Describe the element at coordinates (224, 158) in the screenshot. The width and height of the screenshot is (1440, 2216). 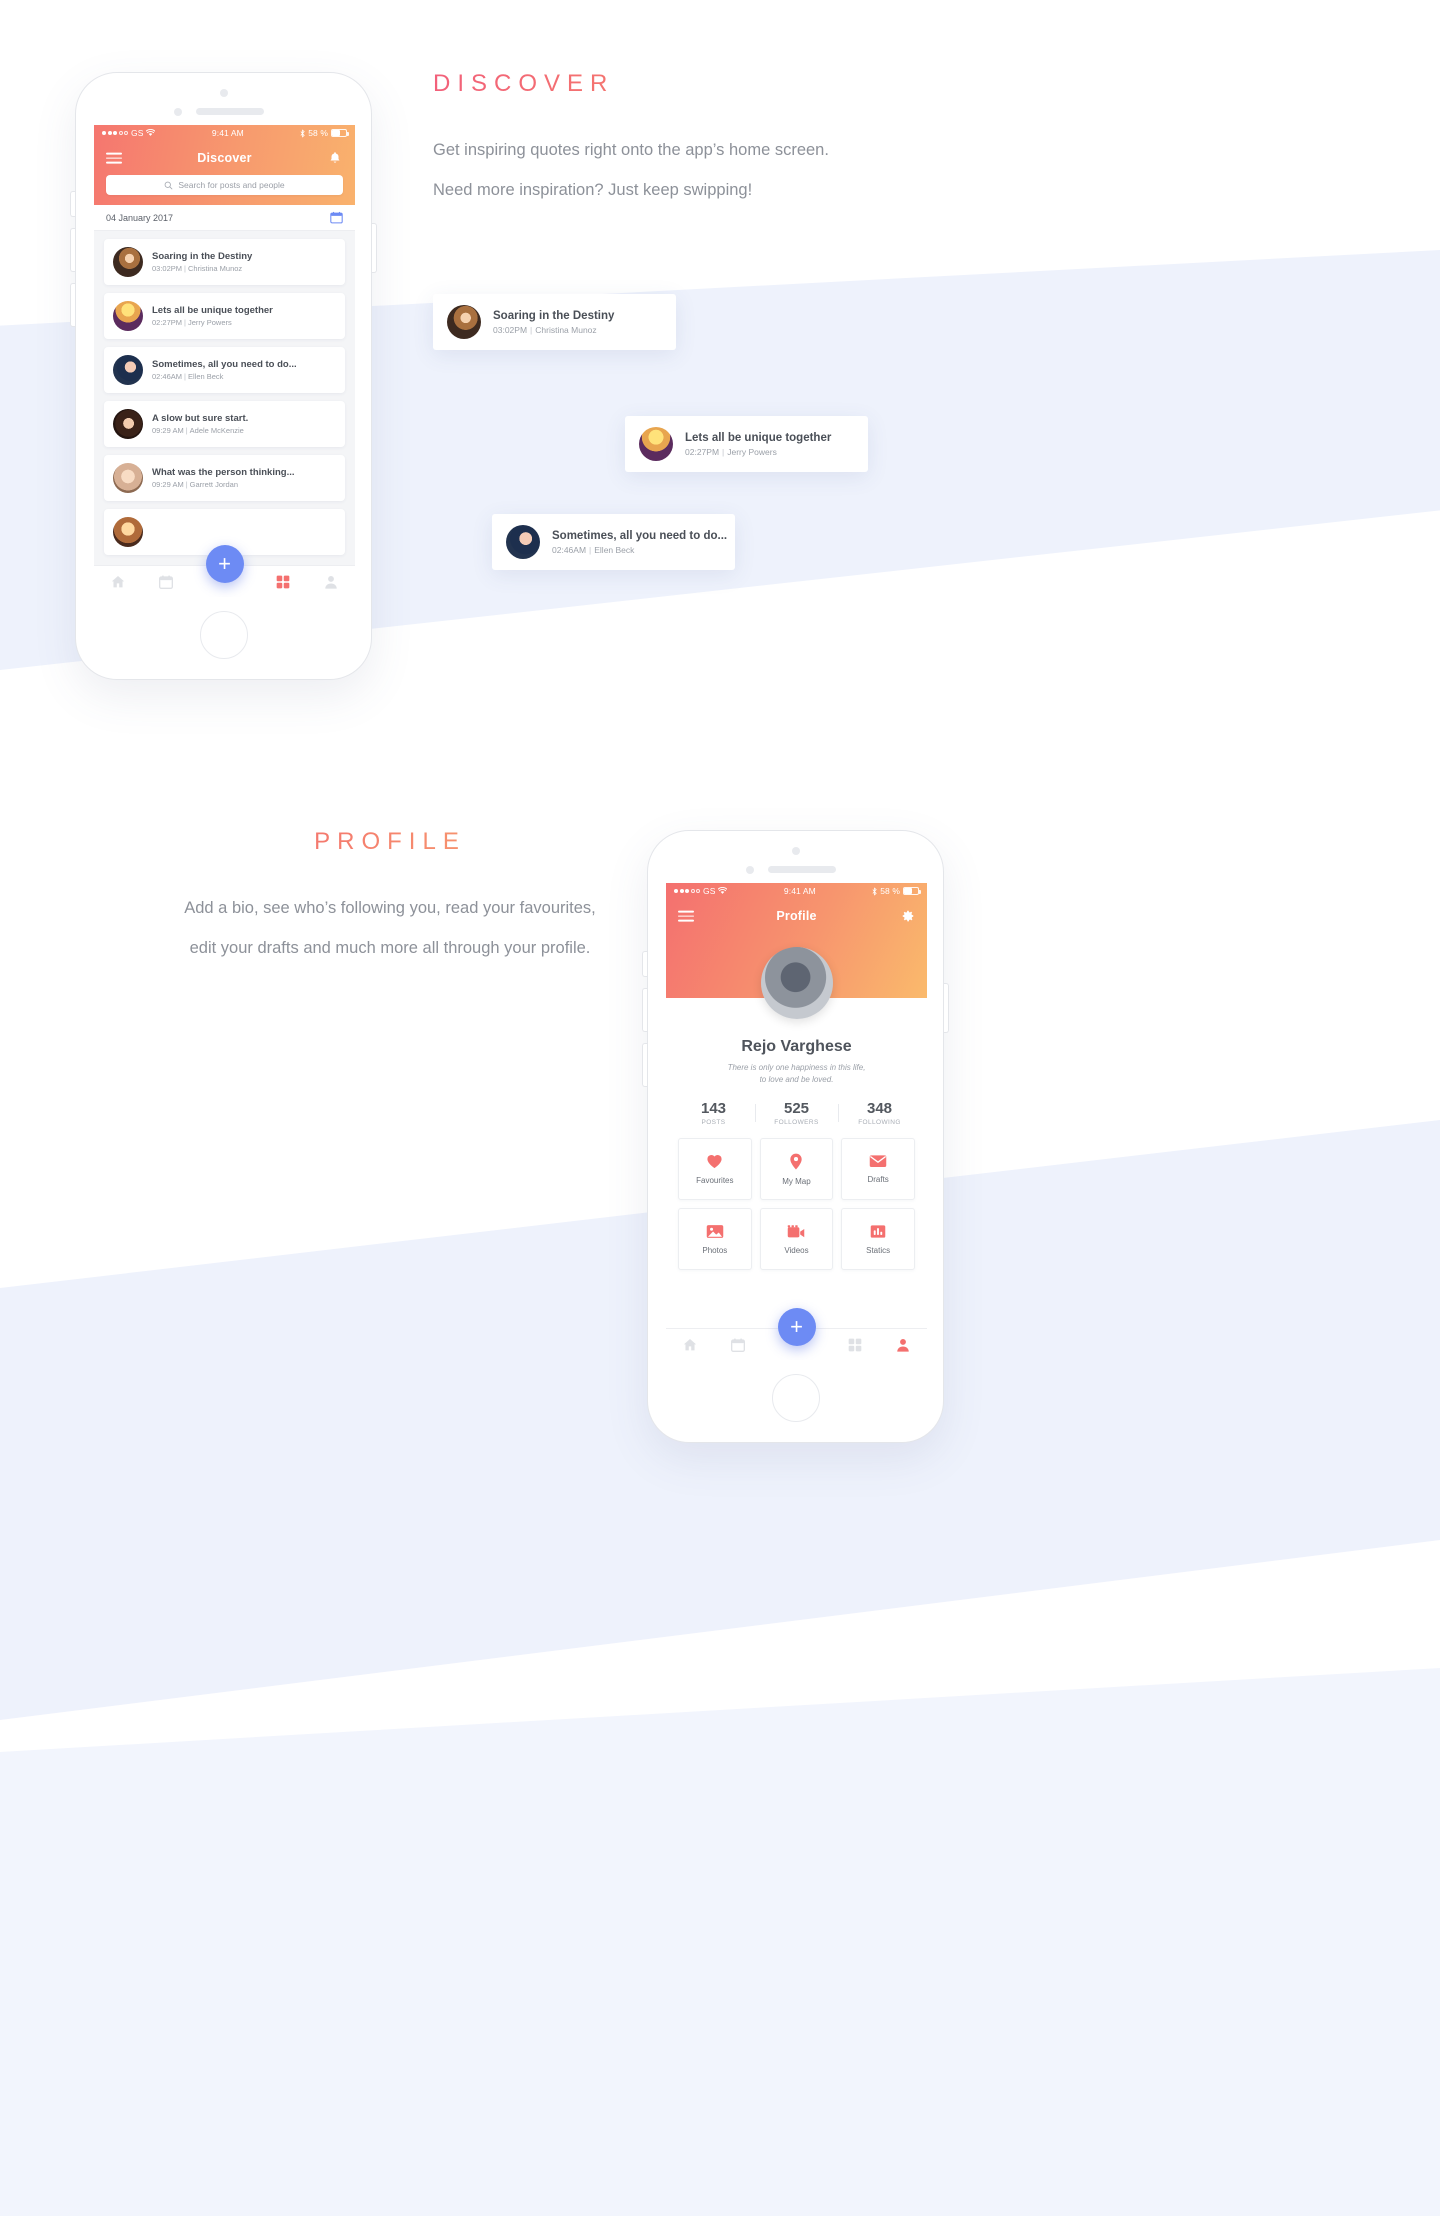
I see `discover-navbar: Discover` at that location.